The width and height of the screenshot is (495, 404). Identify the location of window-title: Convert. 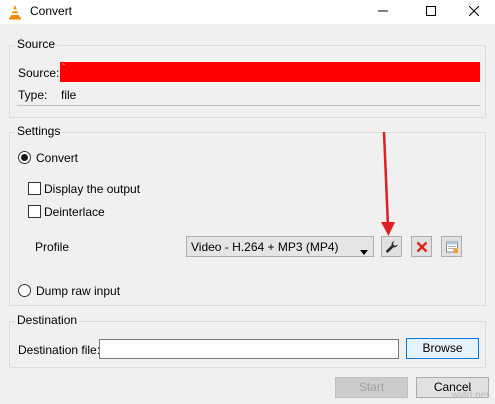
(51, 11).